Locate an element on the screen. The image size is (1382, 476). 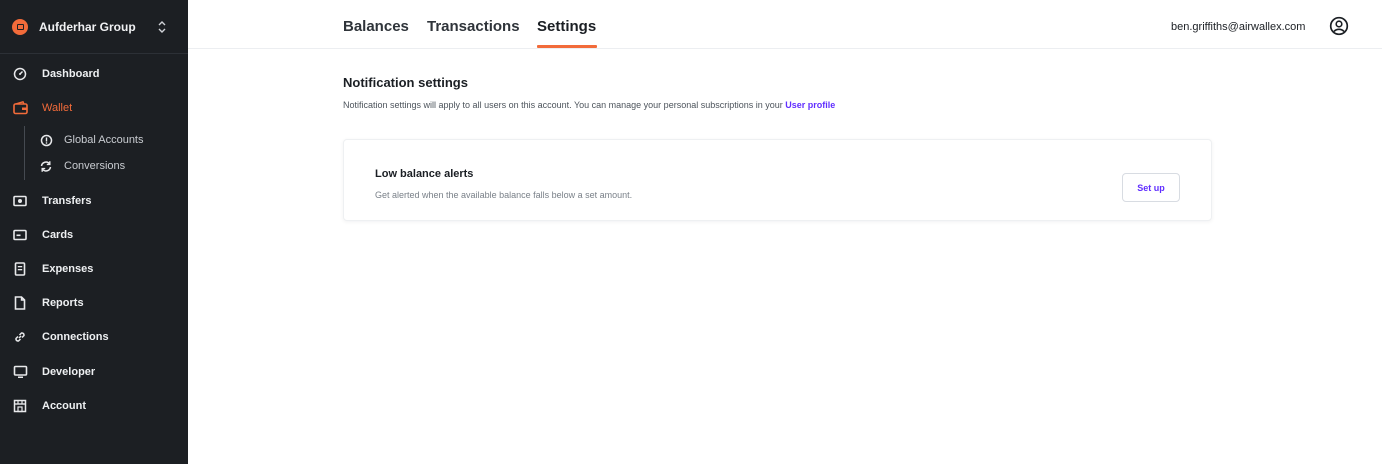
submenu-guide-line is located at coordinates (24, 153).